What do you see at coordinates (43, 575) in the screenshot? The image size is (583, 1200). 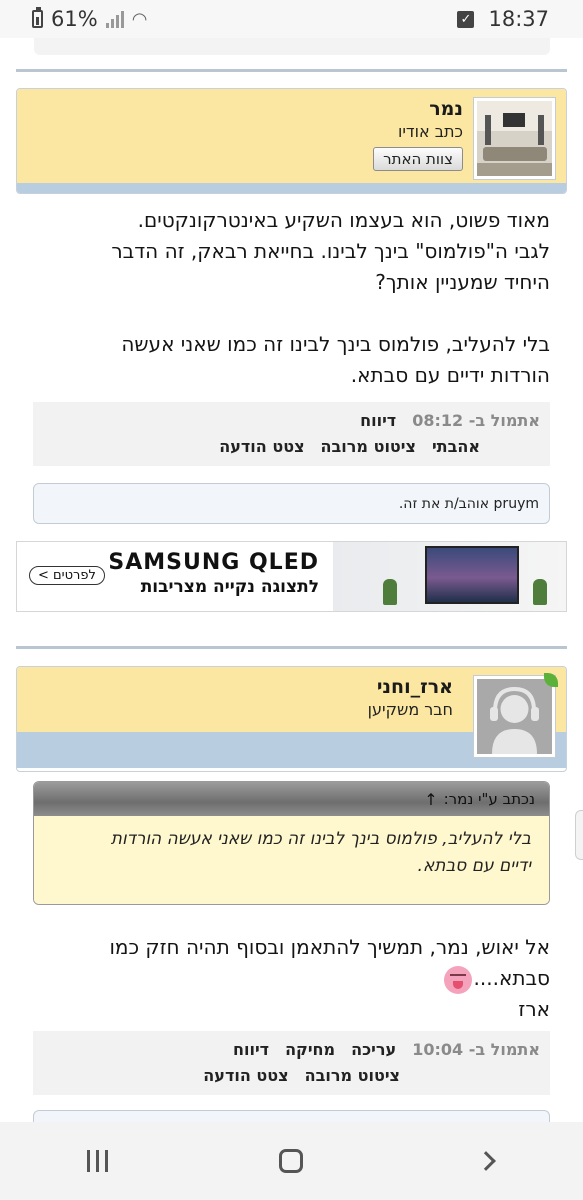 I see `chevron-left-icon: <` at bounding box center [43, 575].